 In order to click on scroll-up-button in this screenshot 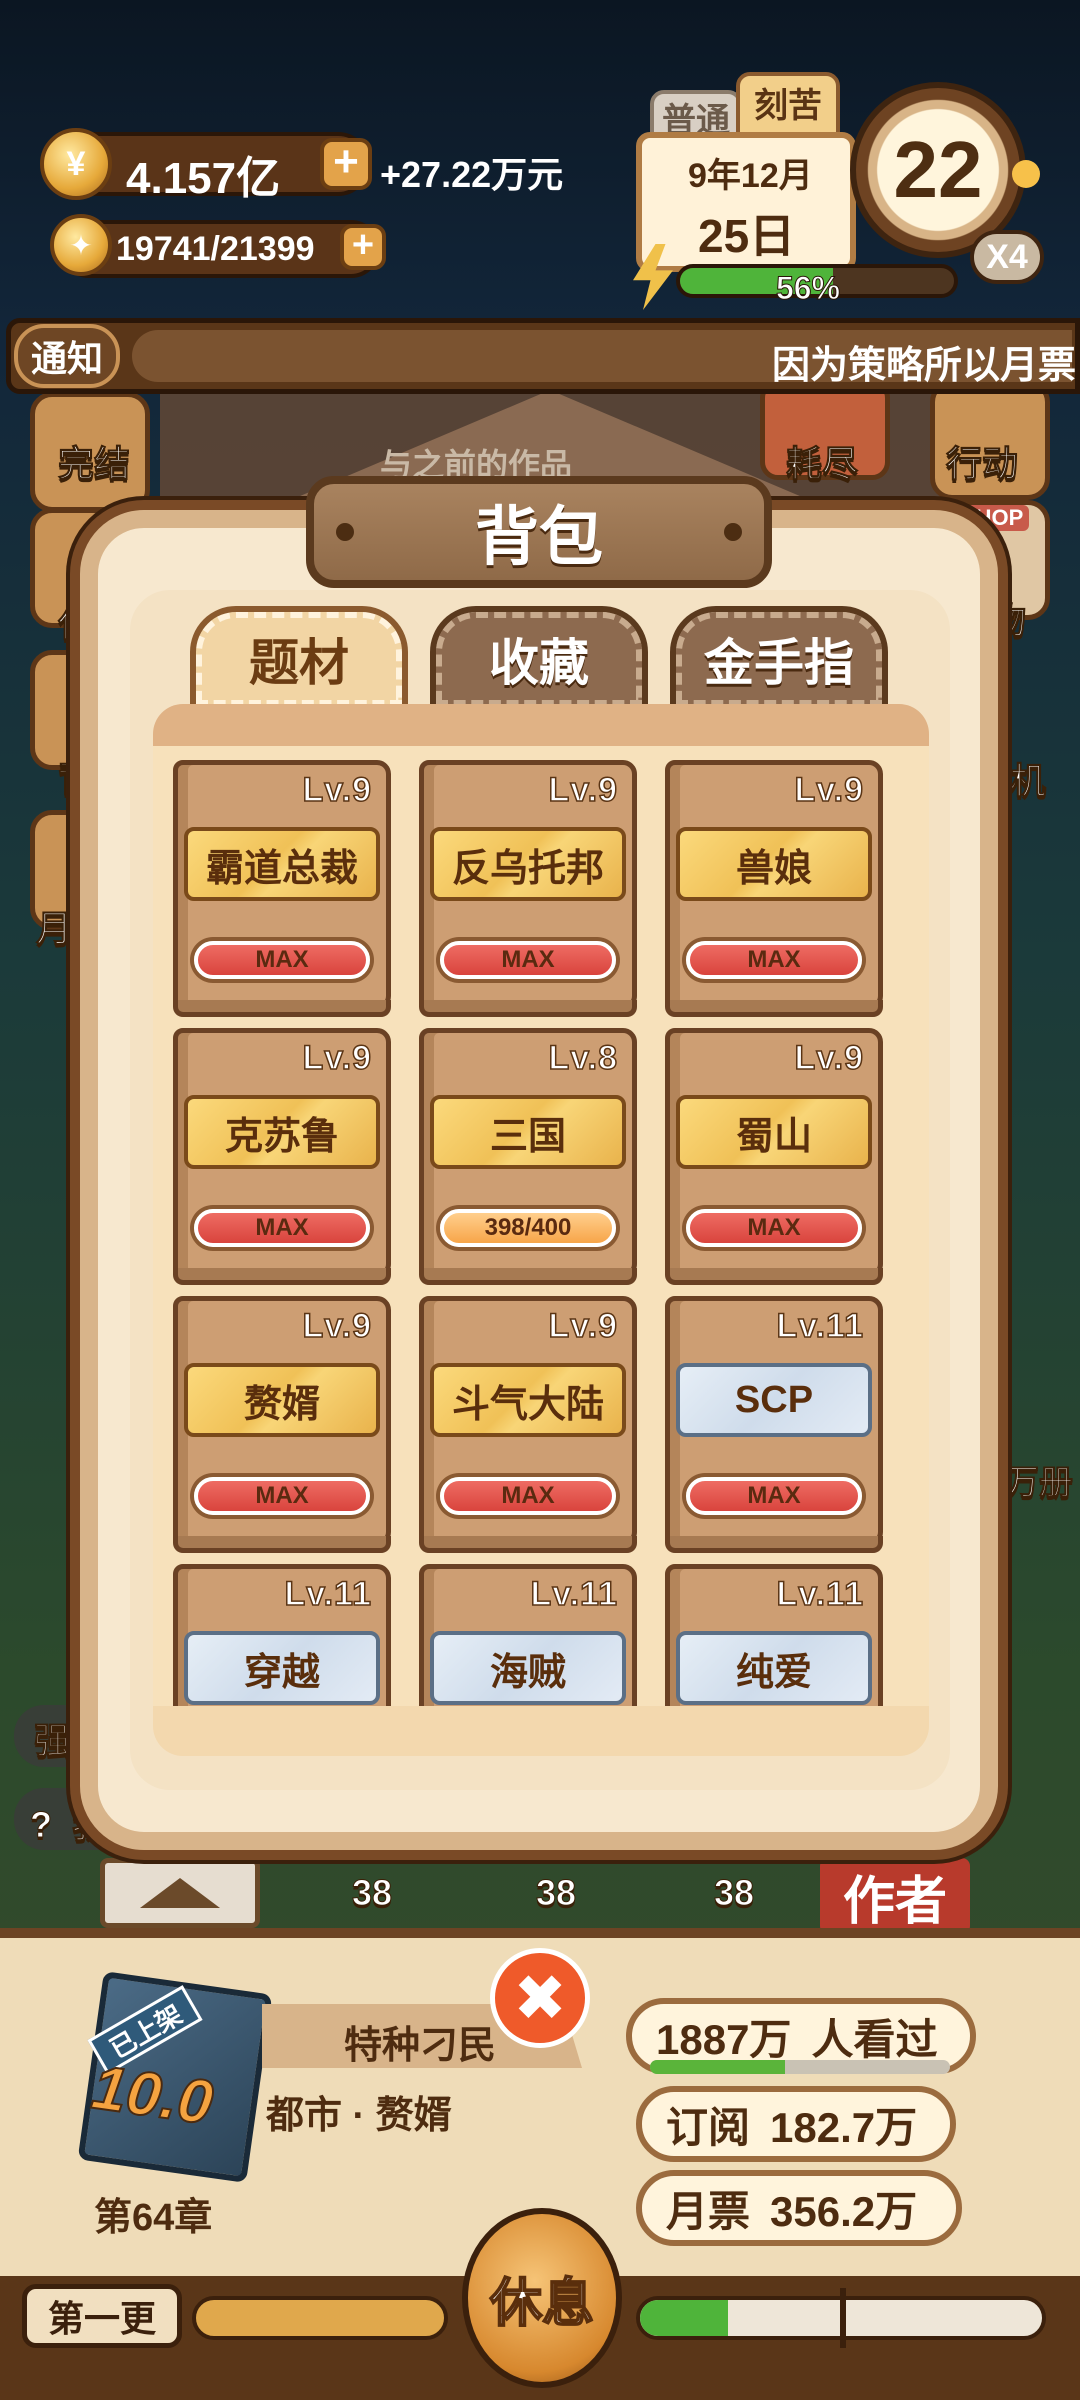, I will do `click(180, 1893)`.